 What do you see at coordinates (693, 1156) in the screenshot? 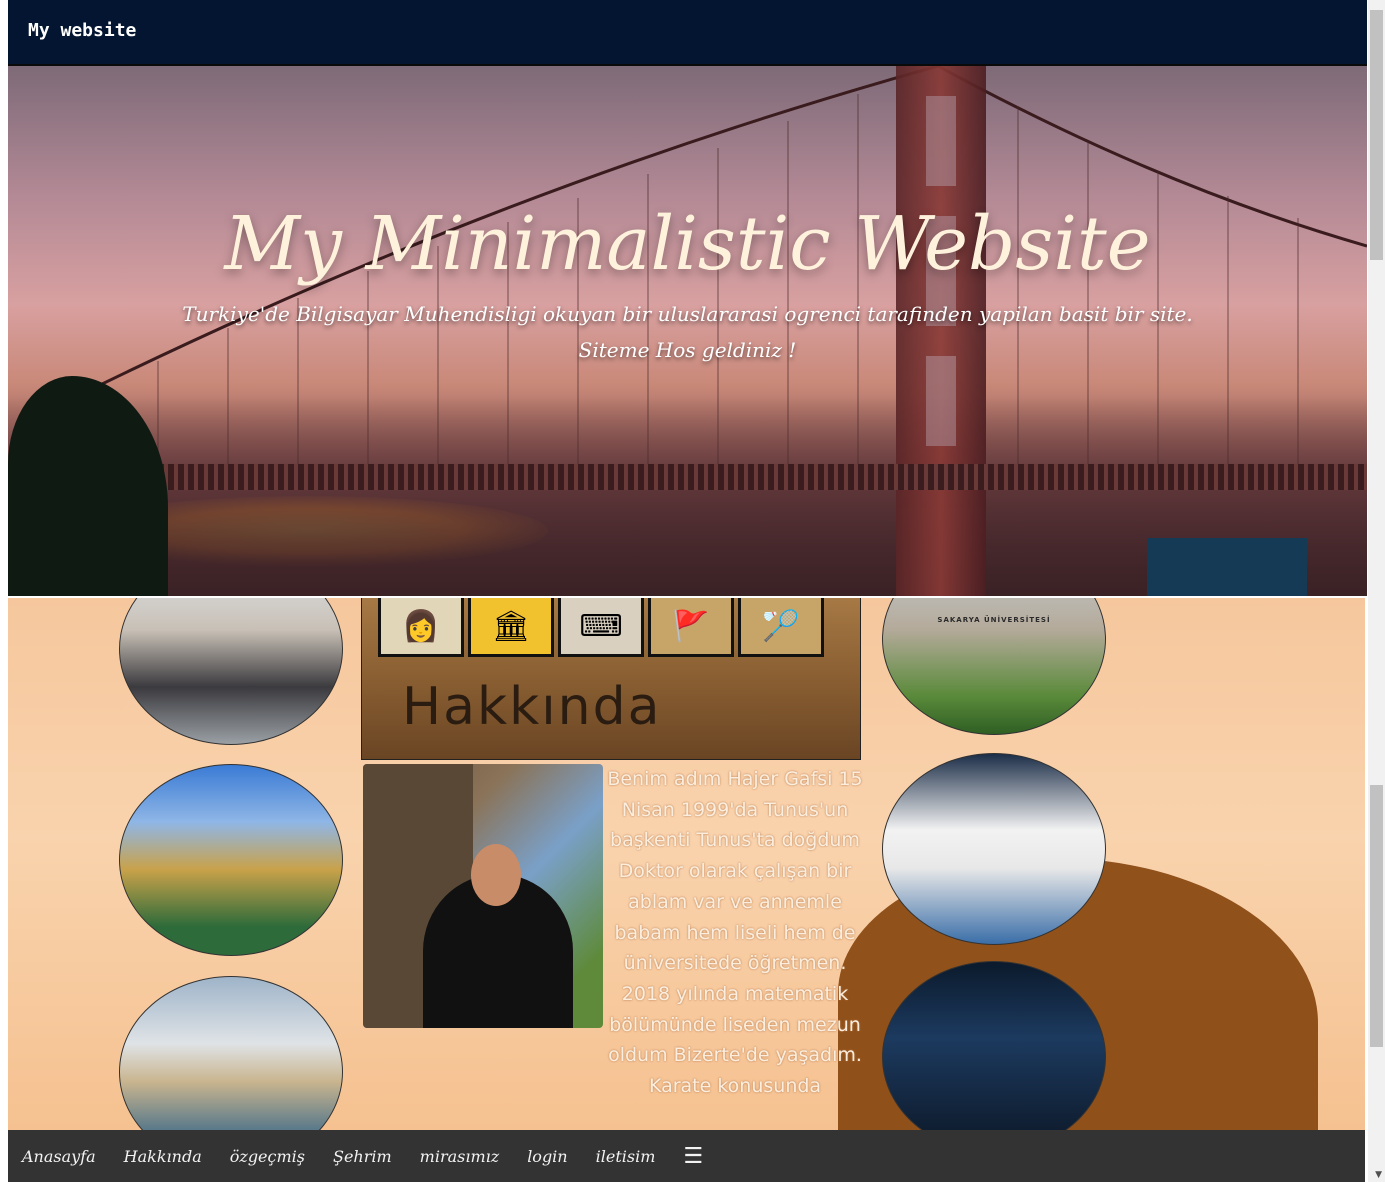
I see `hamburger-menu-icon: ☰` at bounding box center [693, 1156].